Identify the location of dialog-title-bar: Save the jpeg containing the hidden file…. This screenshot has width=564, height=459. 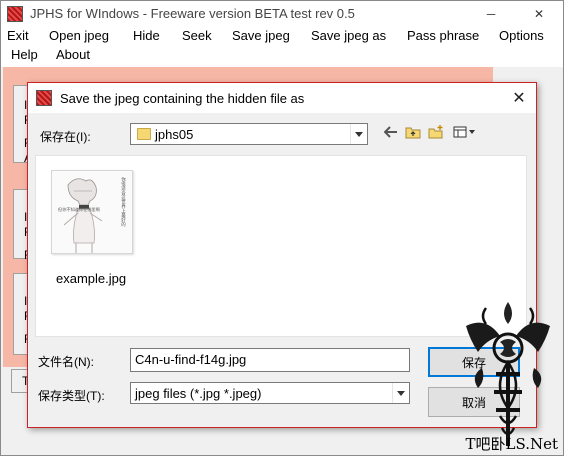
(282, 98).